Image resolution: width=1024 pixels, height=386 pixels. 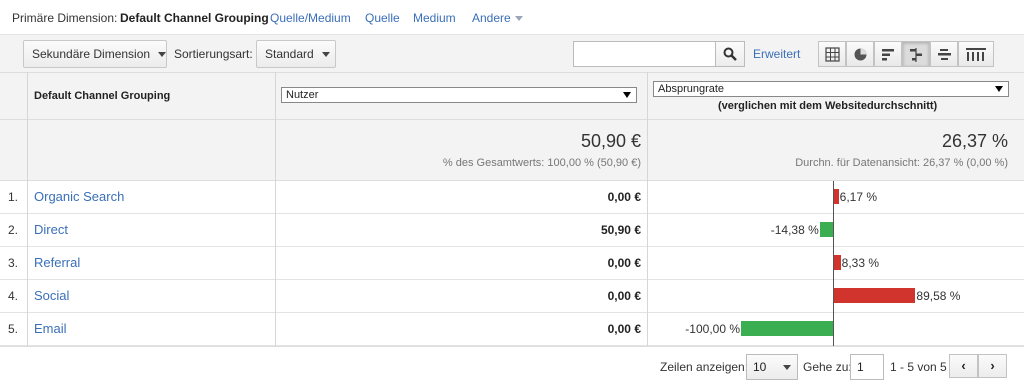 I want to click on channel-link: Referral, so click(x=57, y=262).